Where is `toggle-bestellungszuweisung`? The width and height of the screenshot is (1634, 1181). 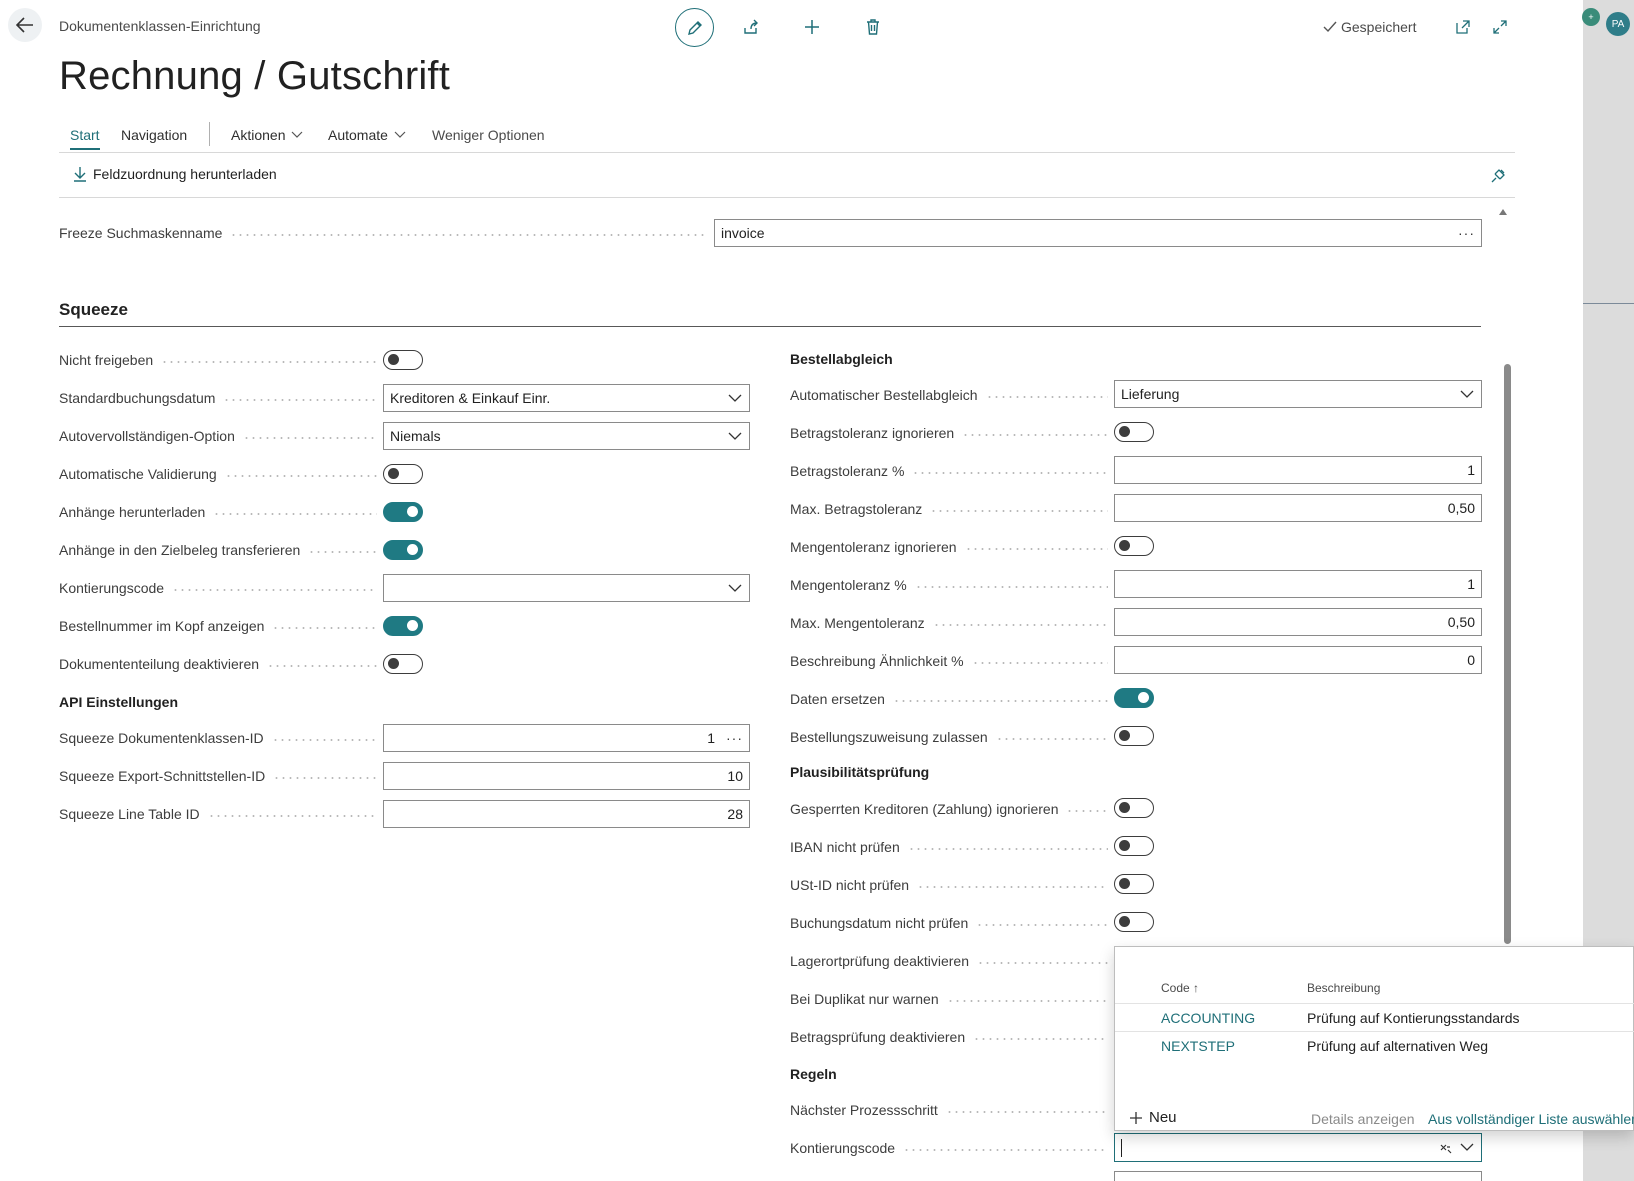
toggle-bestellungszuweisung is located at coordinates (1134, 736).